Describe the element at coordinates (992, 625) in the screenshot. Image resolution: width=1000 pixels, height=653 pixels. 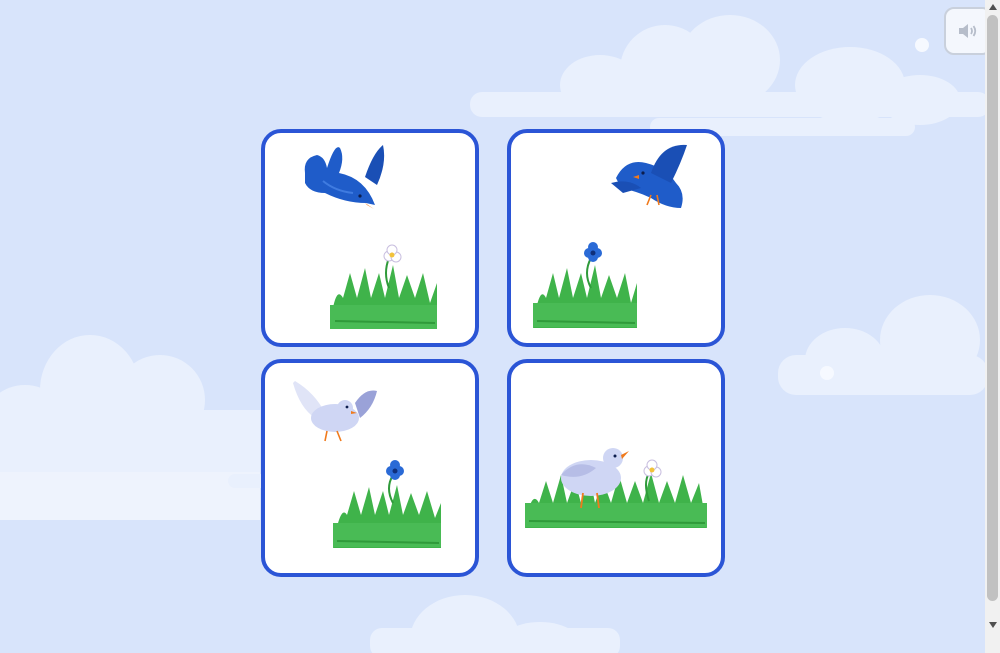
I see `scroll-down-arrow-icon` at that location.